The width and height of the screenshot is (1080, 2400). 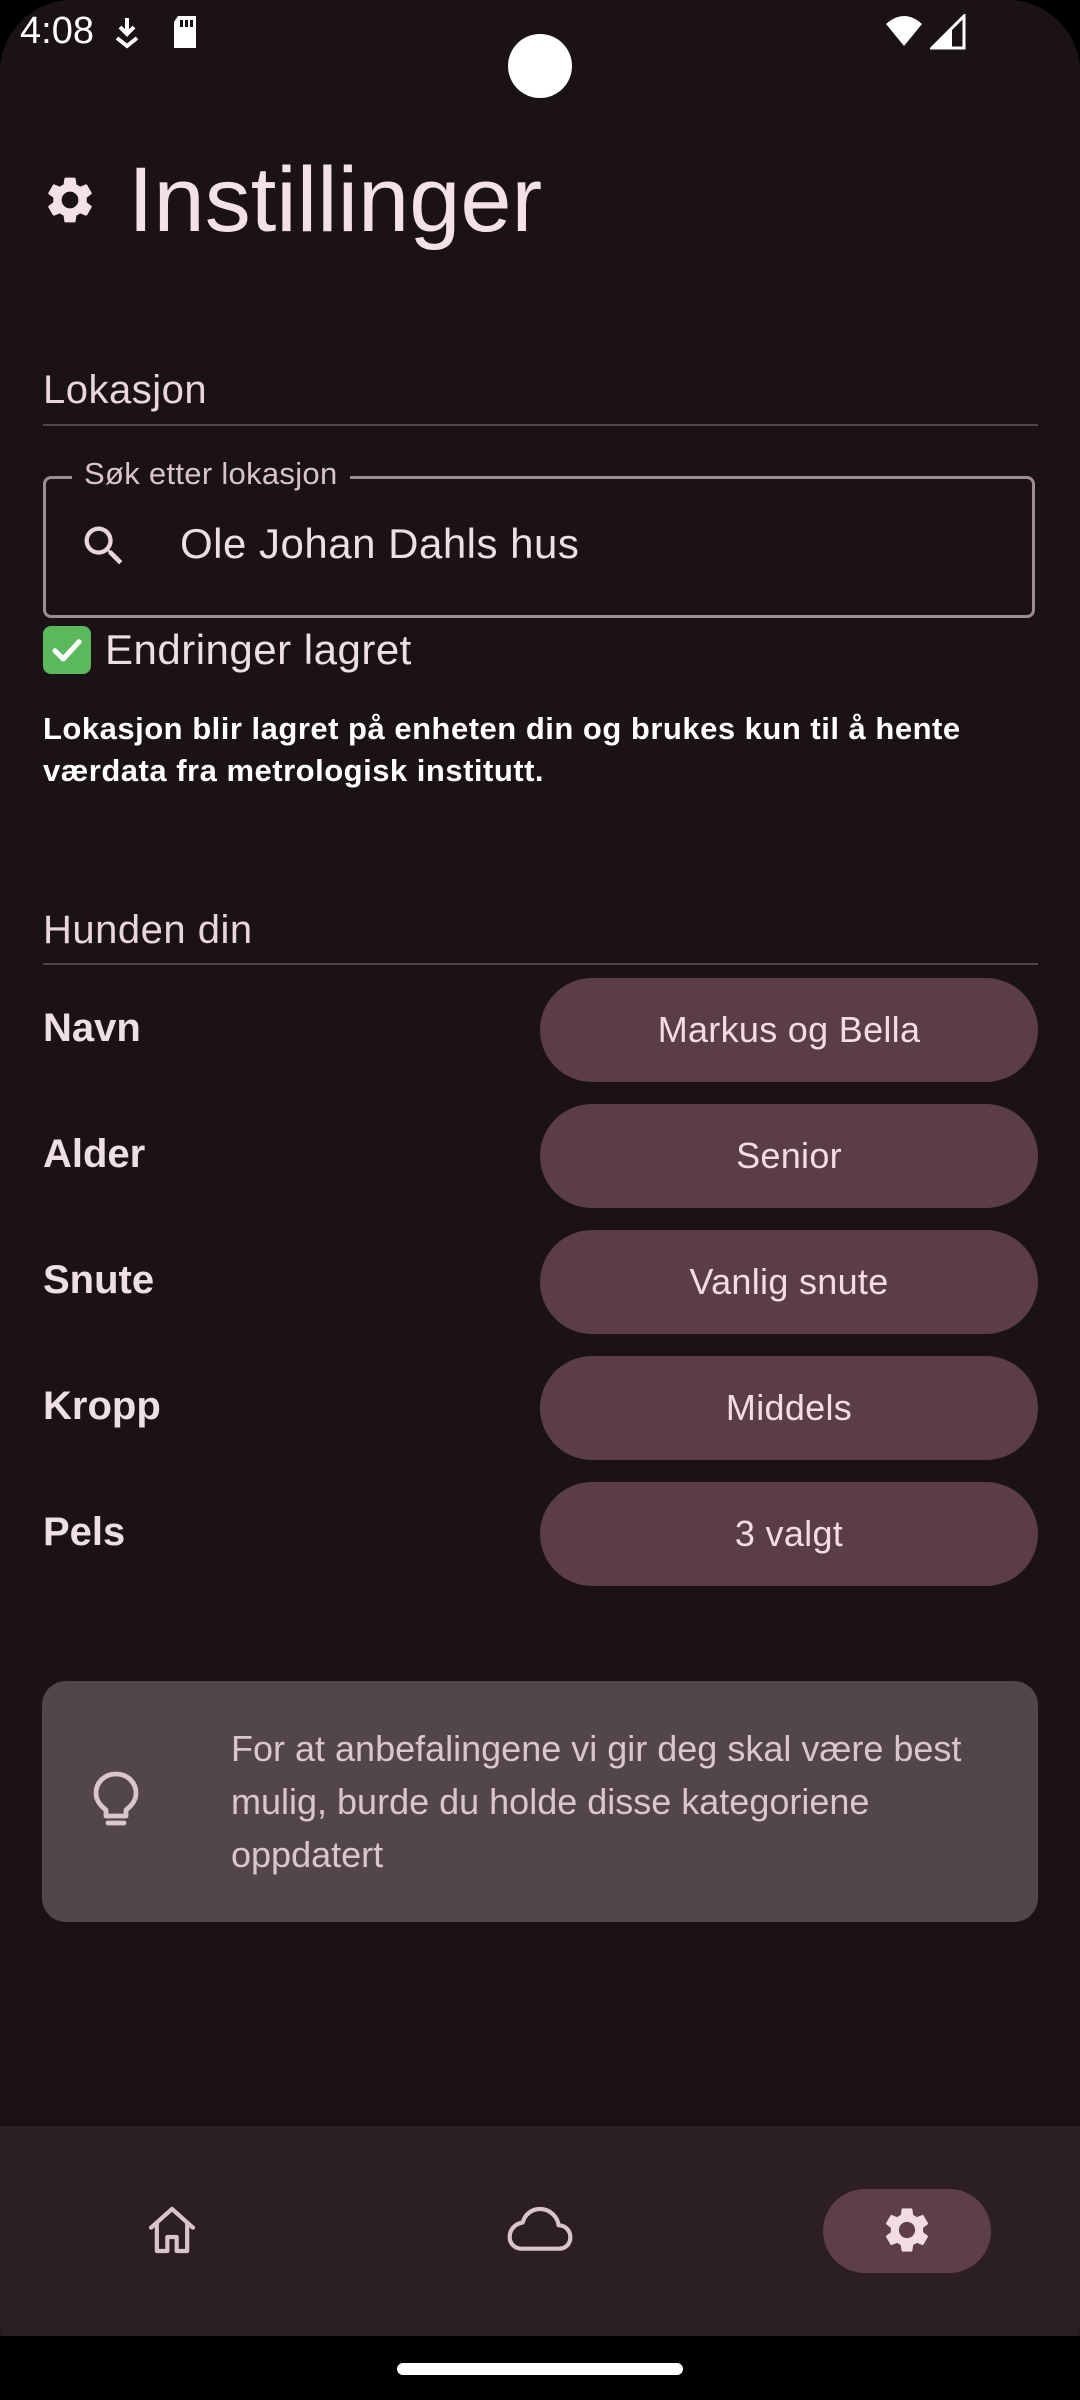 I want to click on location-divider, so click(x=540, y=425).